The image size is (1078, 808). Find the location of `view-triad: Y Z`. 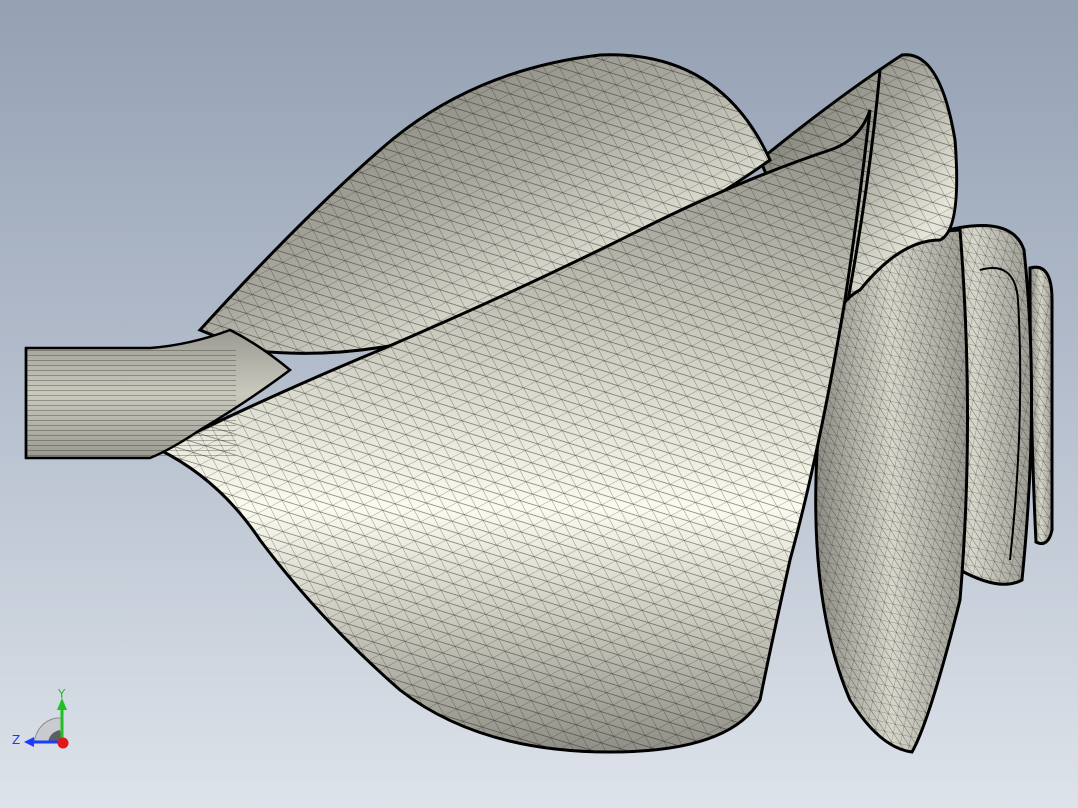

view-triad: Y Z is located at coordinates (45, 721).